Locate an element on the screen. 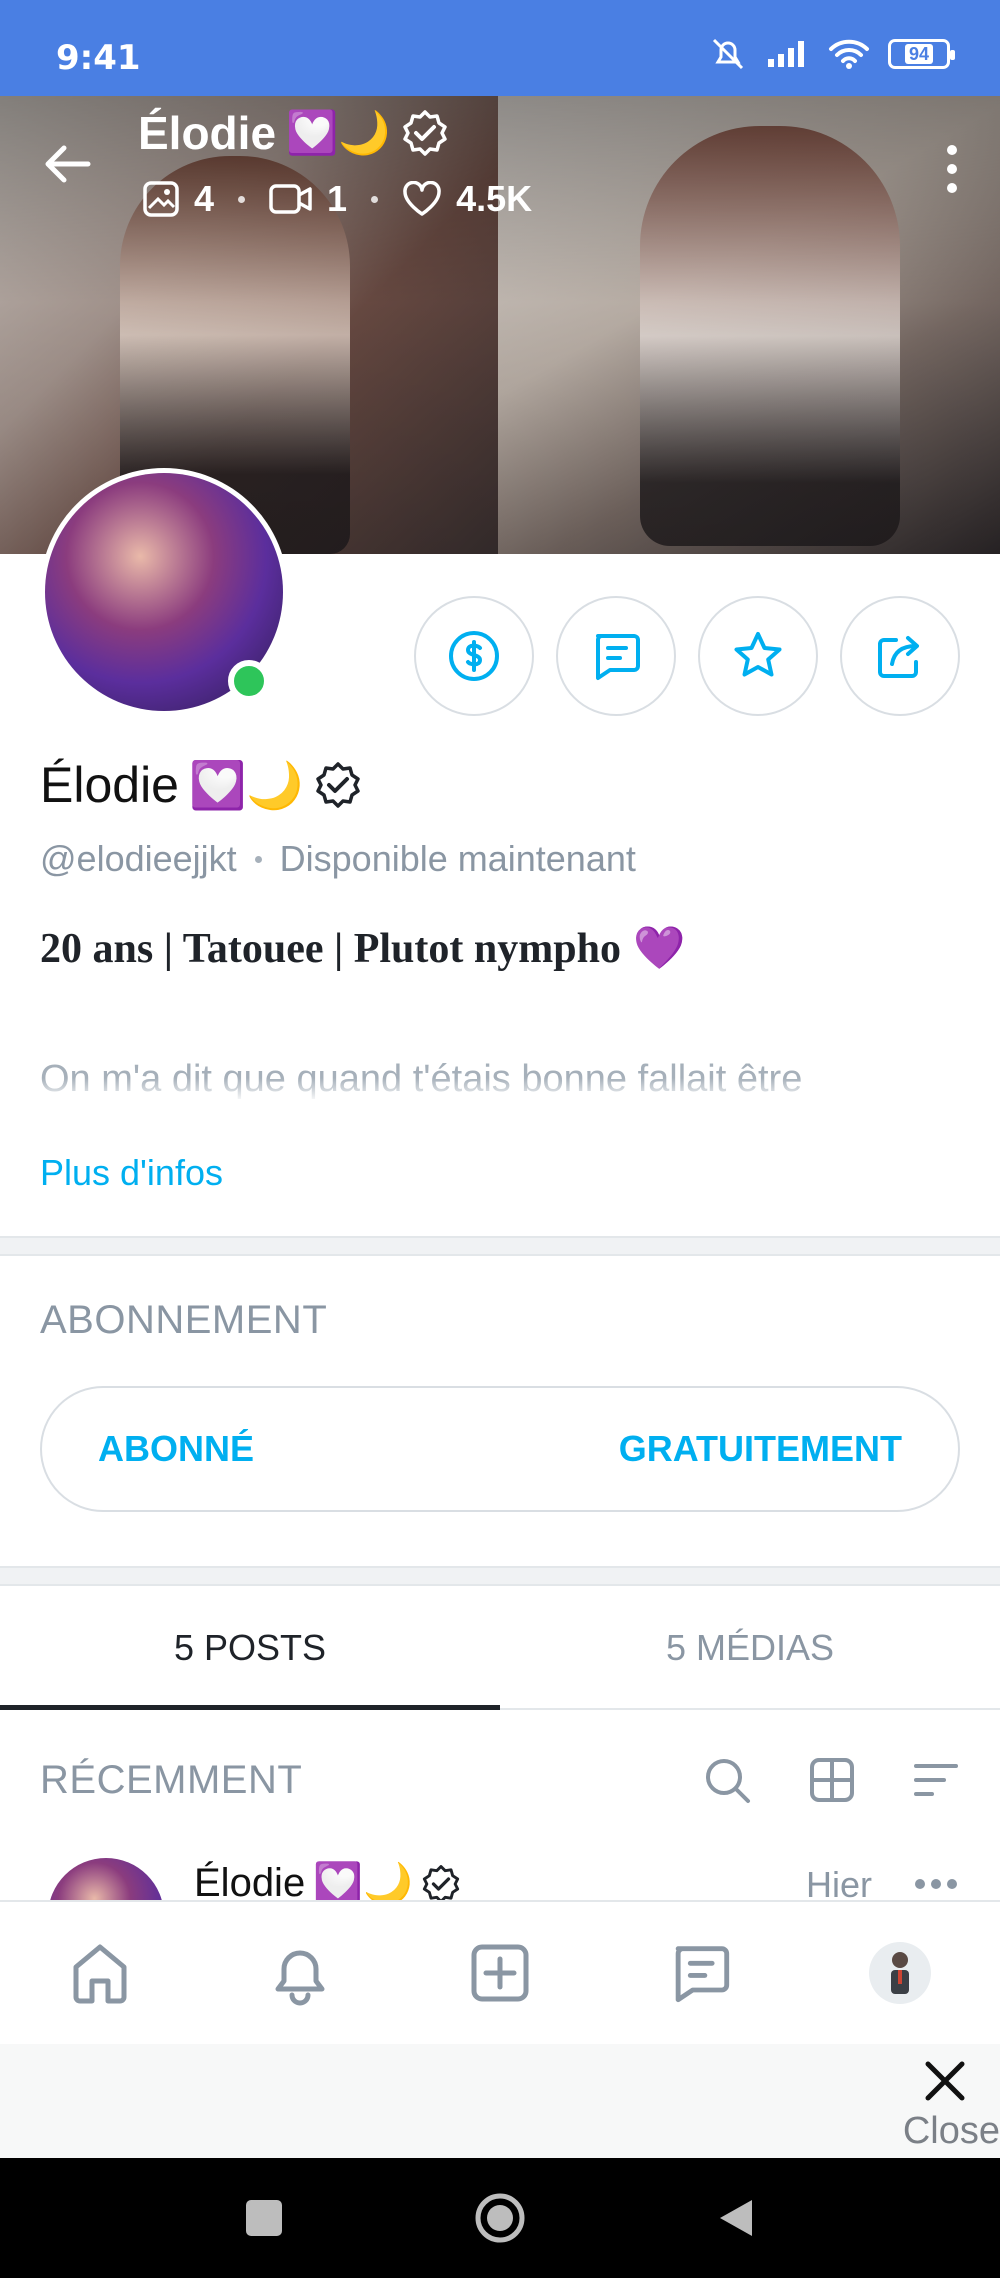  star-icon is located at coordinates (758, 654).